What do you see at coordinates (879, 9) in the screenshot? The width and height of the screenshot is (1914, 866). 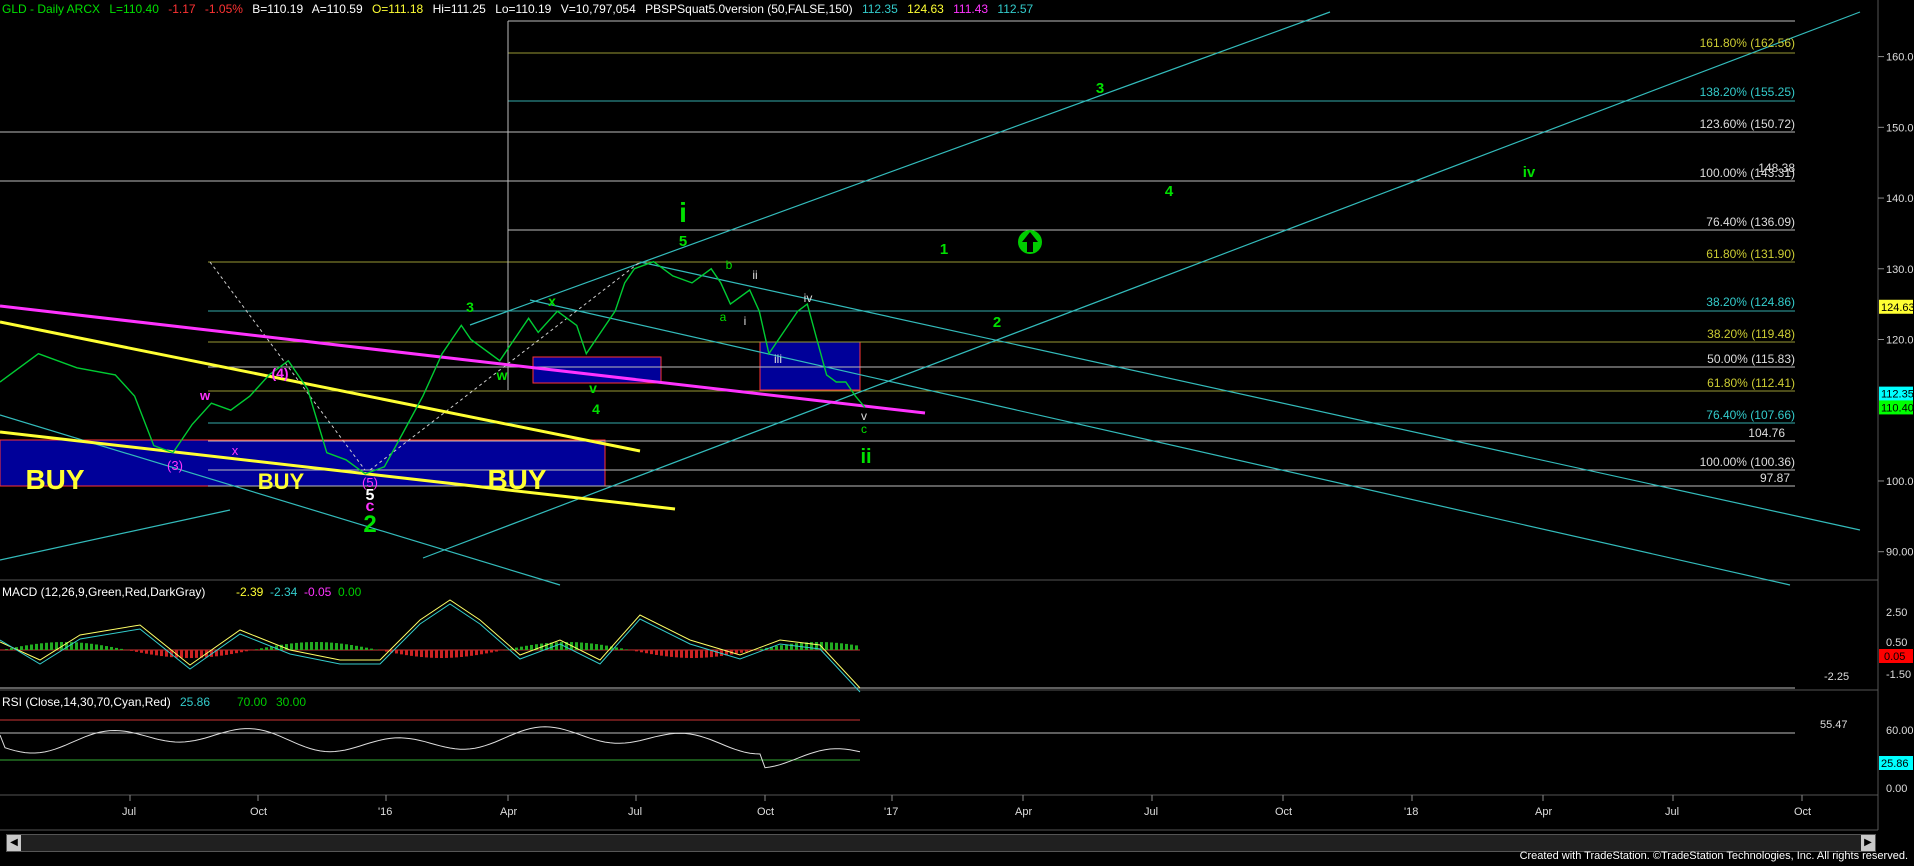 I see `indicator-value-1: 112.35` at bounding box center [879, 9].